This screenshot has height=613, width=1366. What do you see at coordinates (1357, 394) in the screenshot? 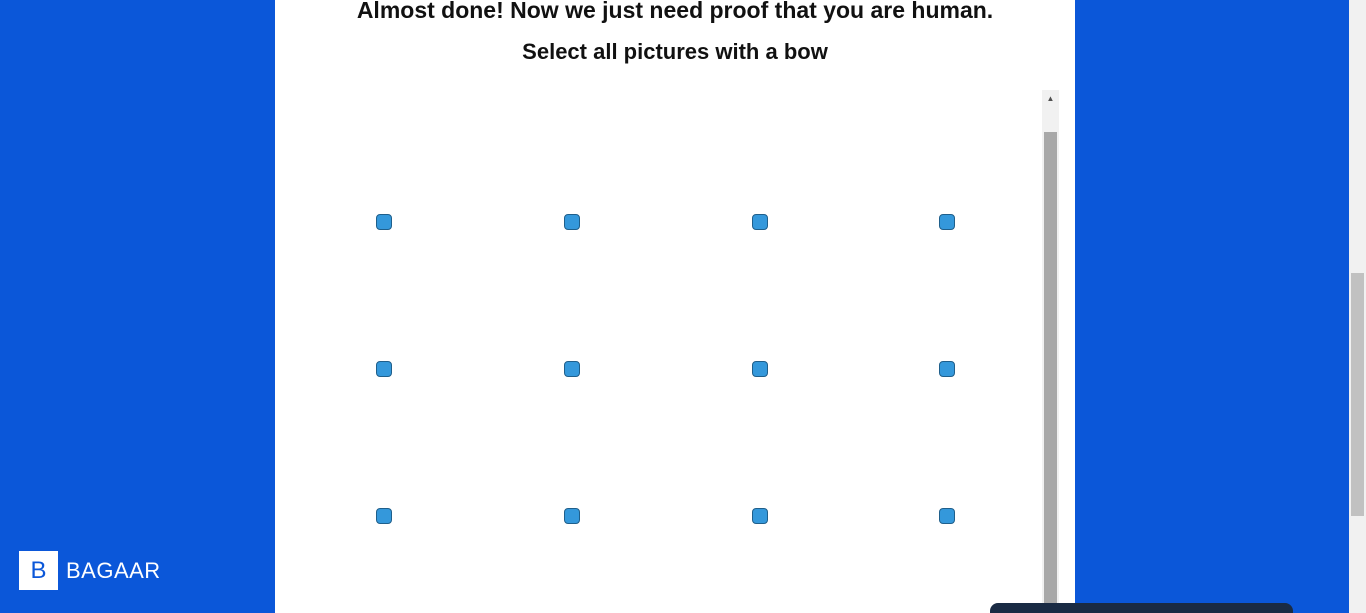
I see `page-scrollbar-thumb` at bounding box center [1357, 394].